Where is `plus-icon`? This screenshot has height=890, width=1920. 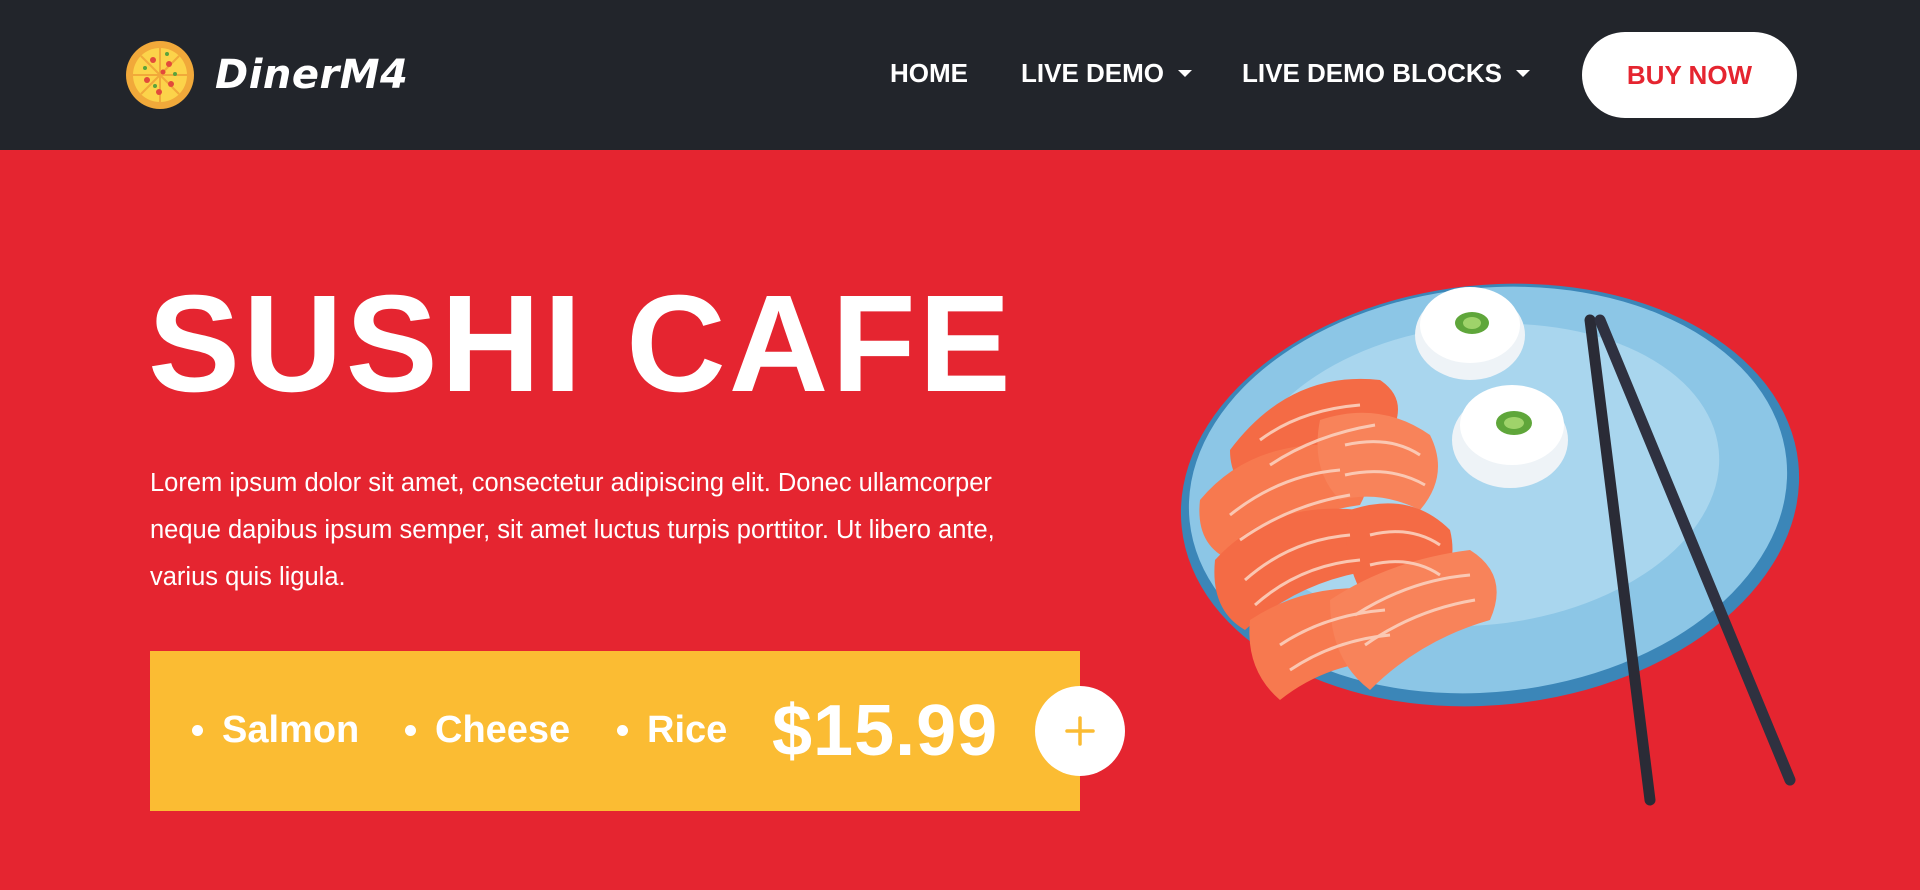 plus-icon is located at coordinates (1080, 731).